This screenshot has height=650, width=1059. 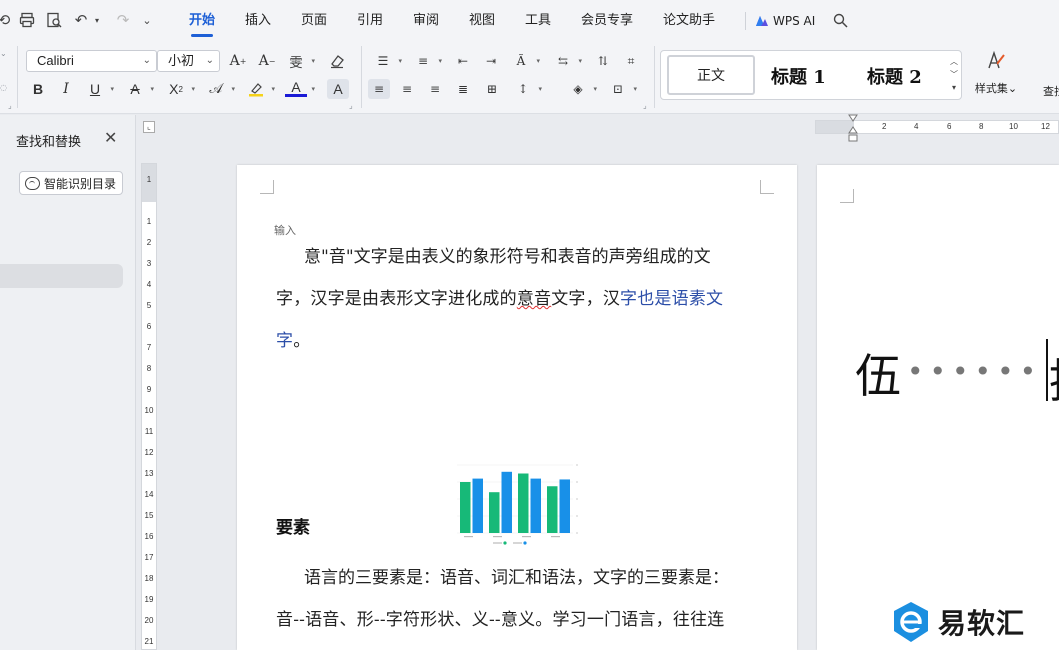 I want to click on shrink-font-button: A −, so click(x=267, y=61).